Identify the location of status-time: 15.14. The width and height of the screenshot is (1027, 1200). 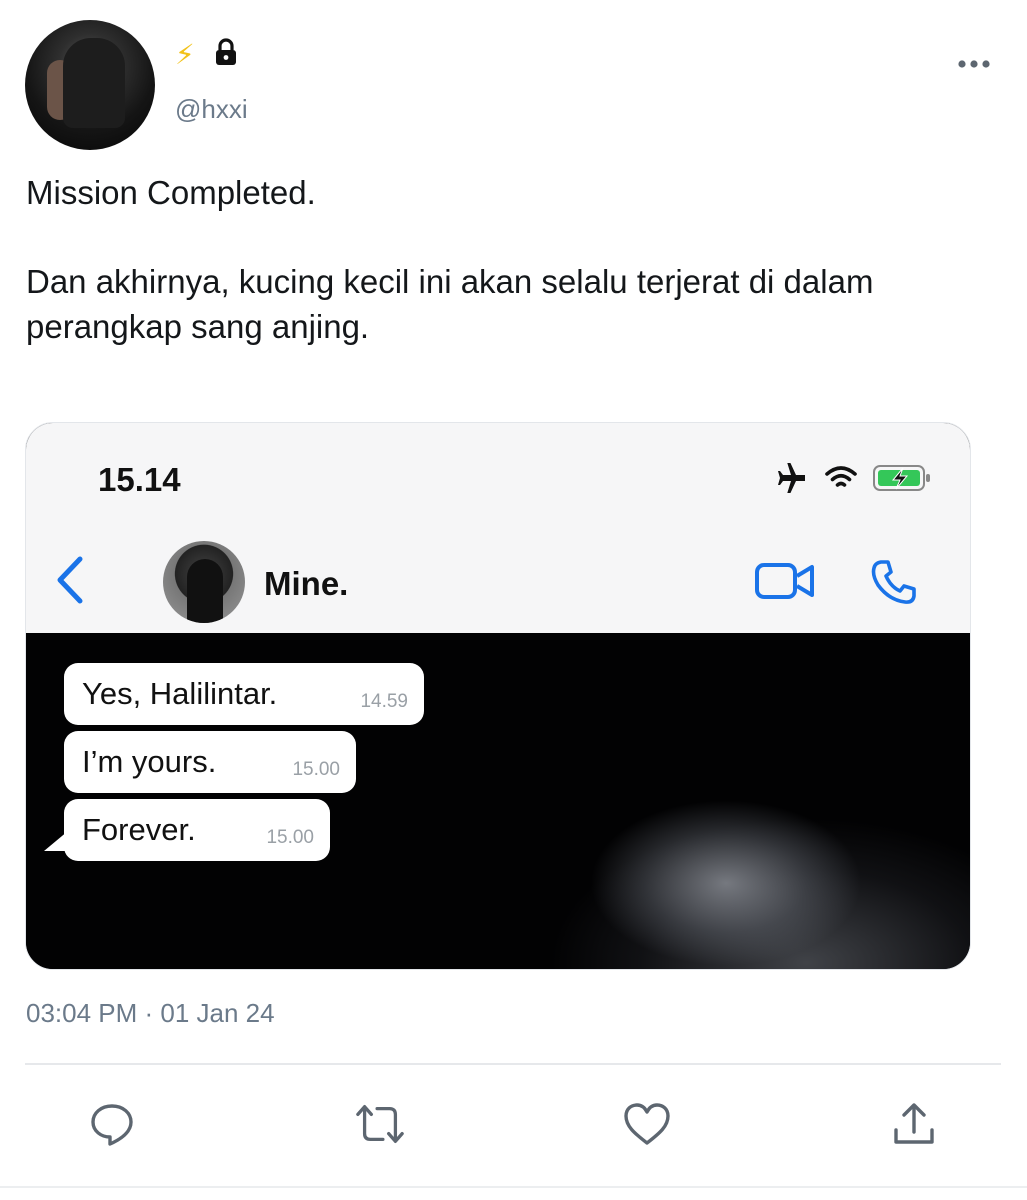
(139, 479).